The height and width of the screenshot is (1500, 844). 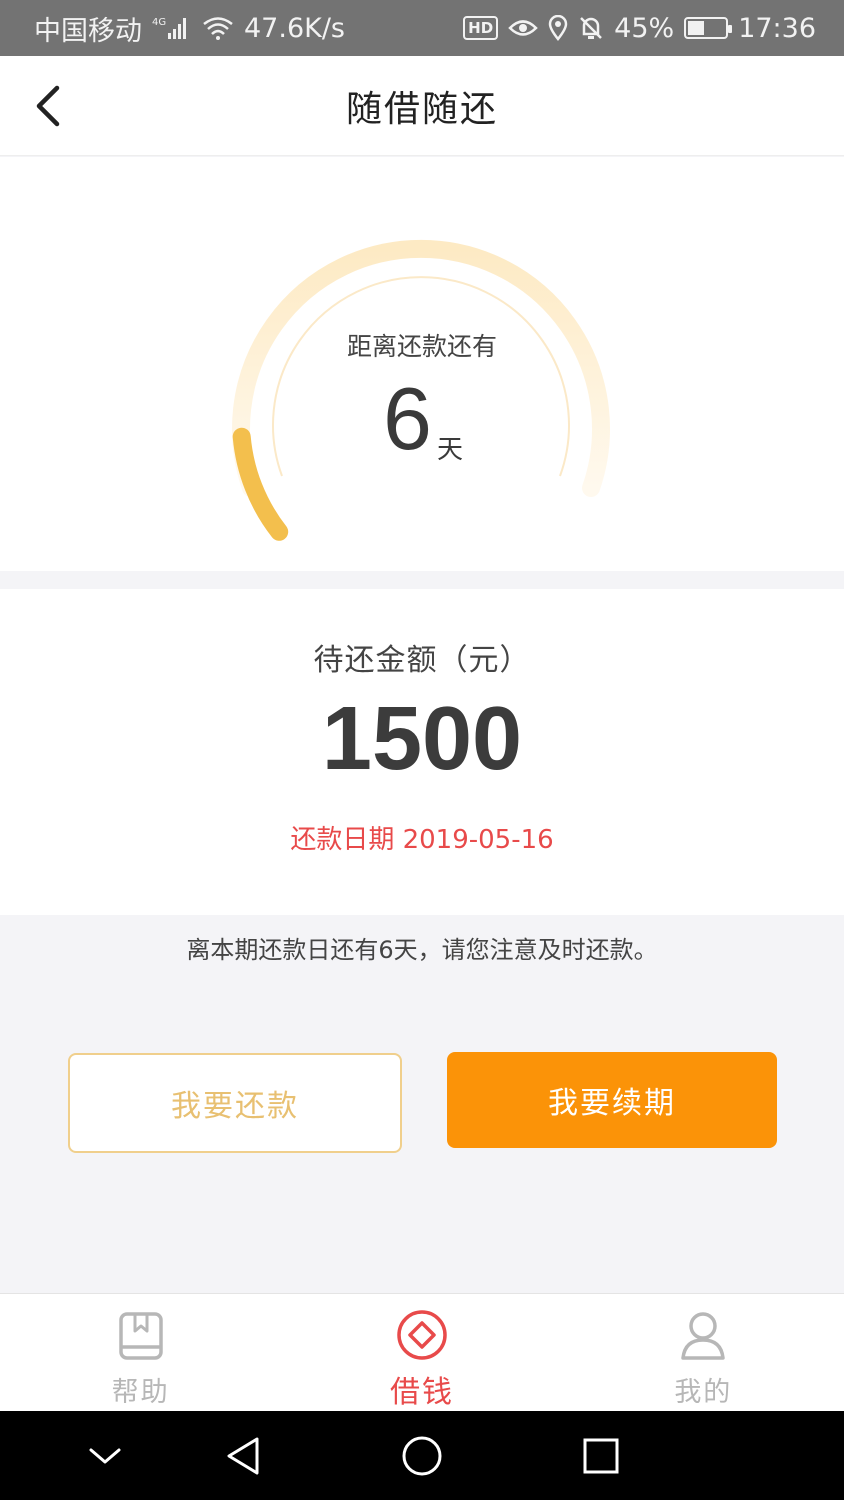 What do you see at coordinates (421, 346) in the screenshot?
I see `countdown-label: 距离还款还有` at bounding box center [421, 346].